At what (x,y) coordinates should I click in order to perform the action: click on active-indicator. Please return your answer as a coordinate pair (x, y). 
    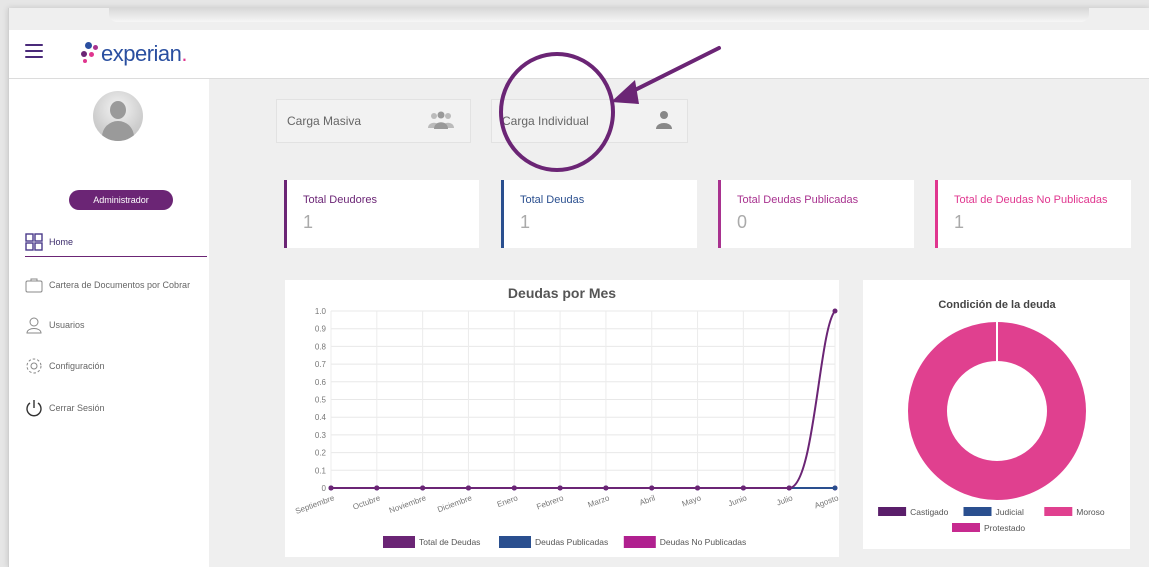
    Looking at the image, I should click on (116, 256).